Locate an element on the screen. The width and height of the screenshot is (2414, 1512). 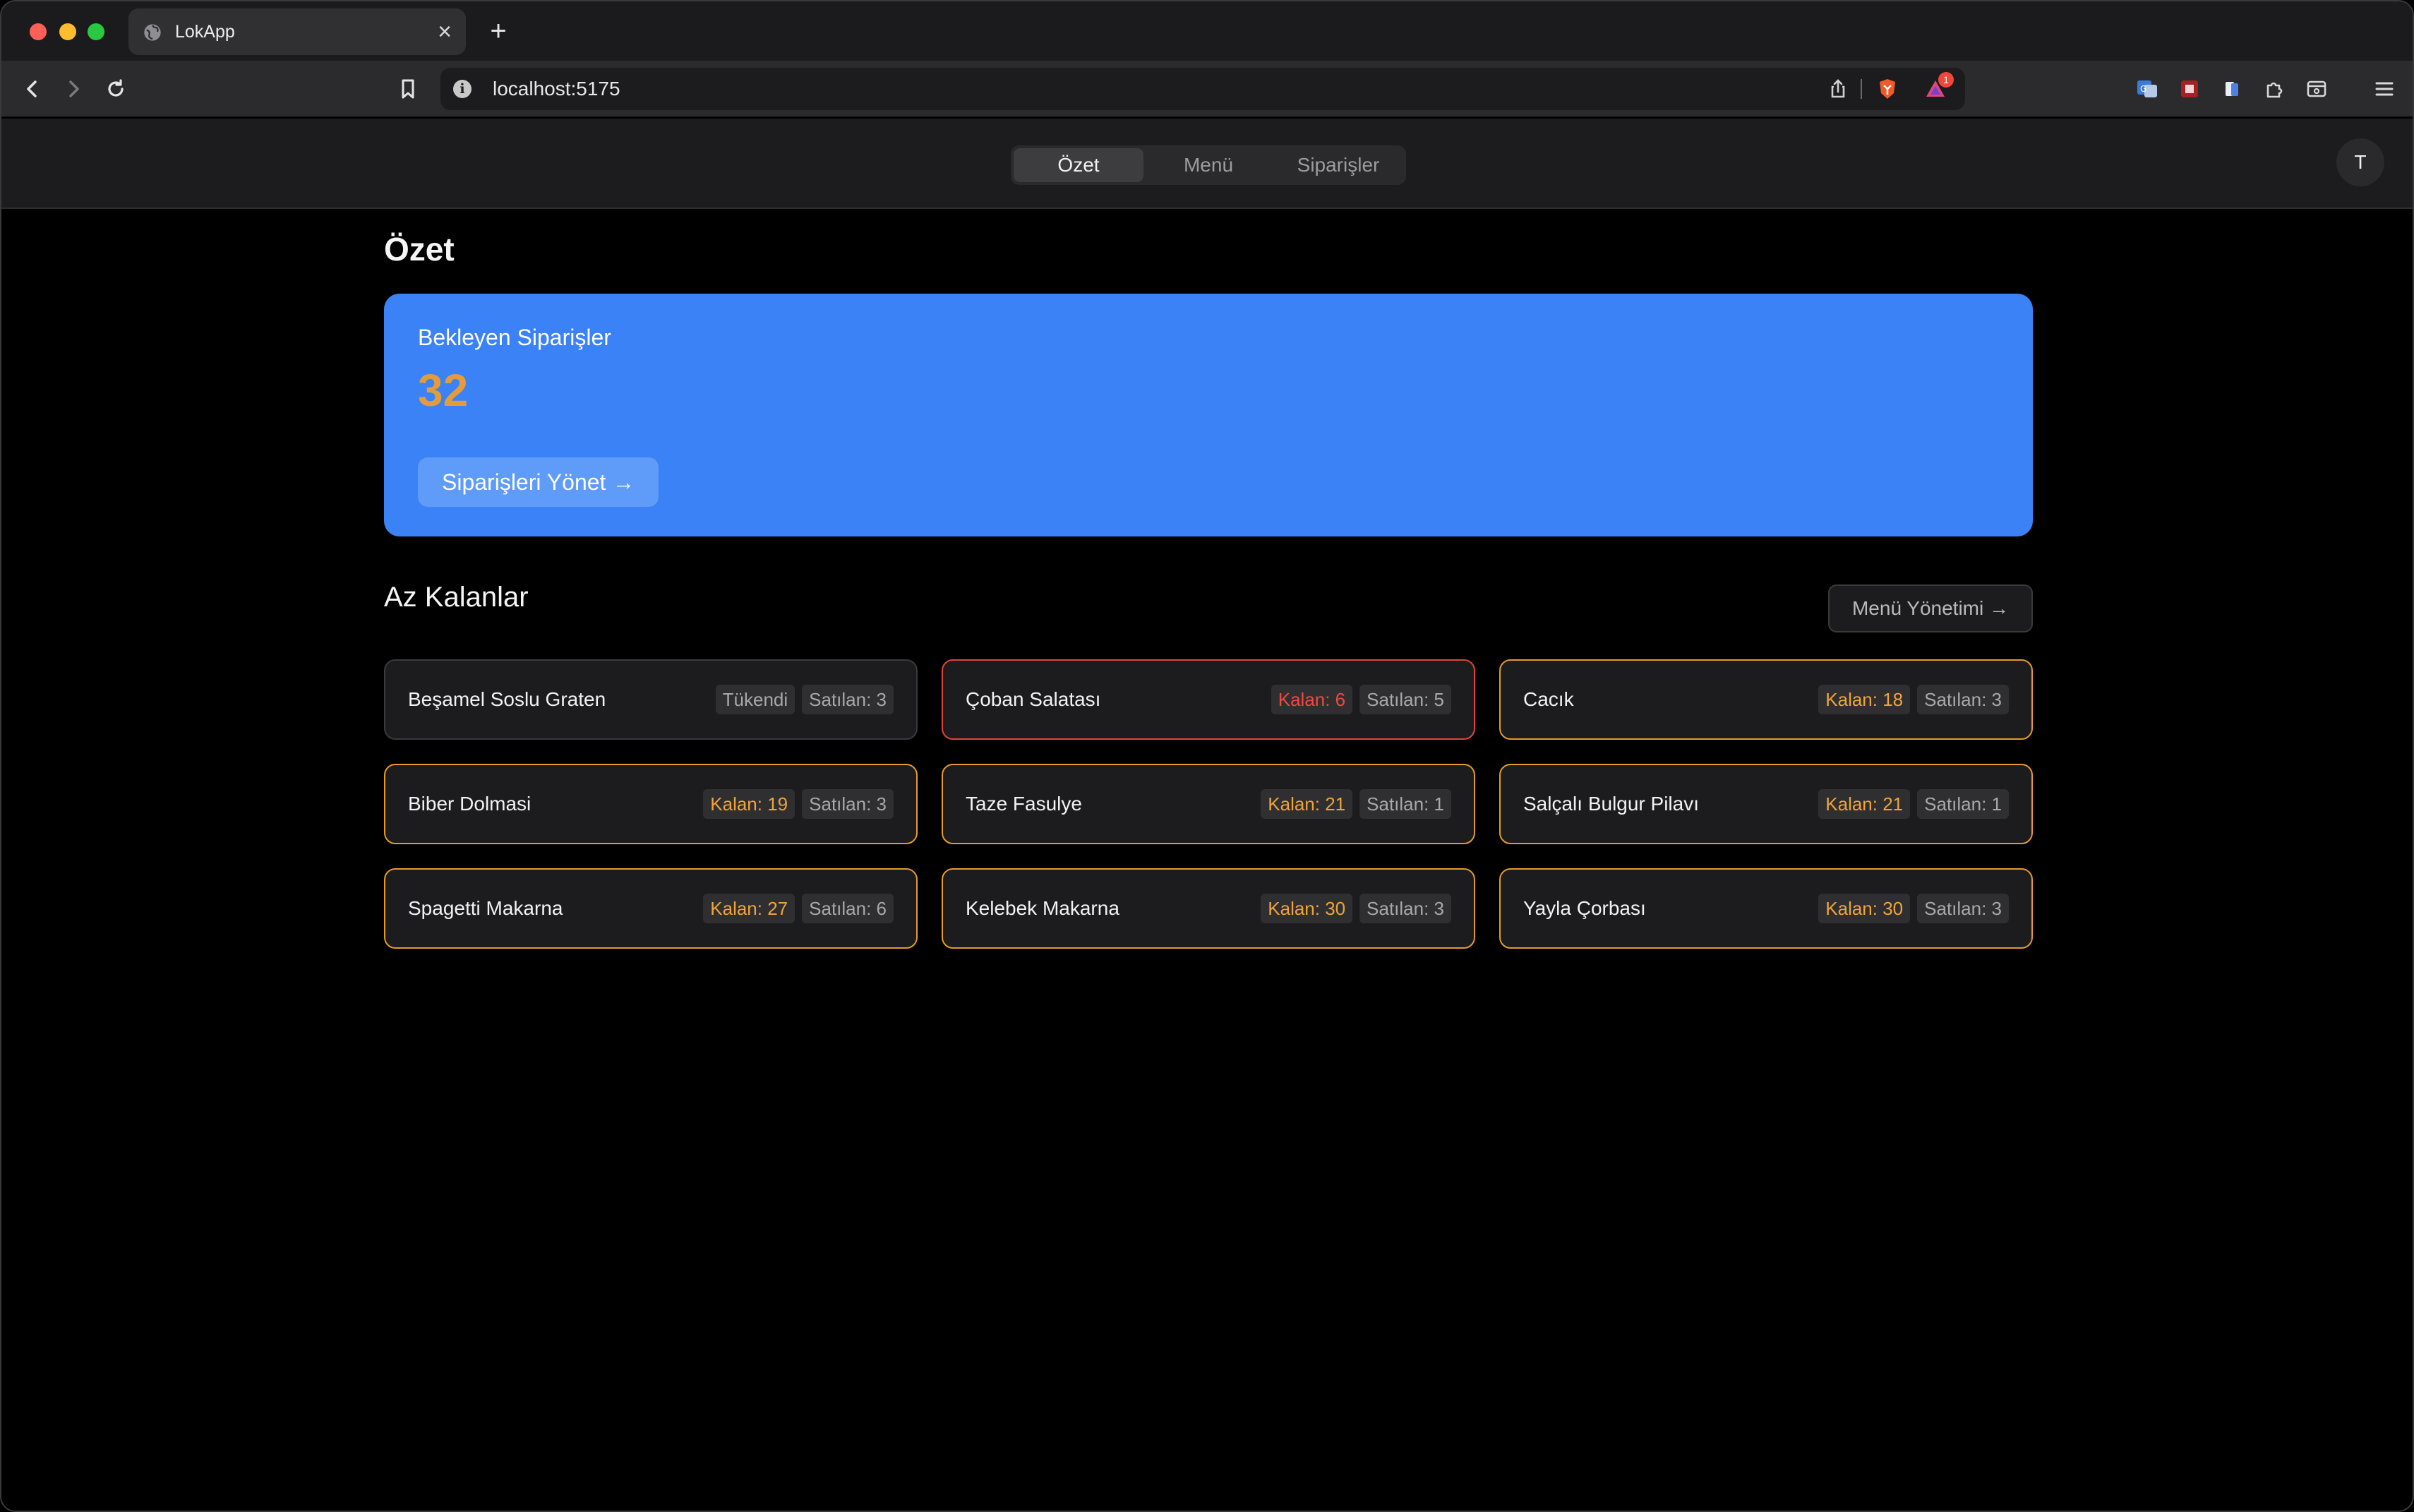
low-stock-item: Taze Fasulye Kalan: 21 Satılan: 1 is located at coordinates (1208, 804).